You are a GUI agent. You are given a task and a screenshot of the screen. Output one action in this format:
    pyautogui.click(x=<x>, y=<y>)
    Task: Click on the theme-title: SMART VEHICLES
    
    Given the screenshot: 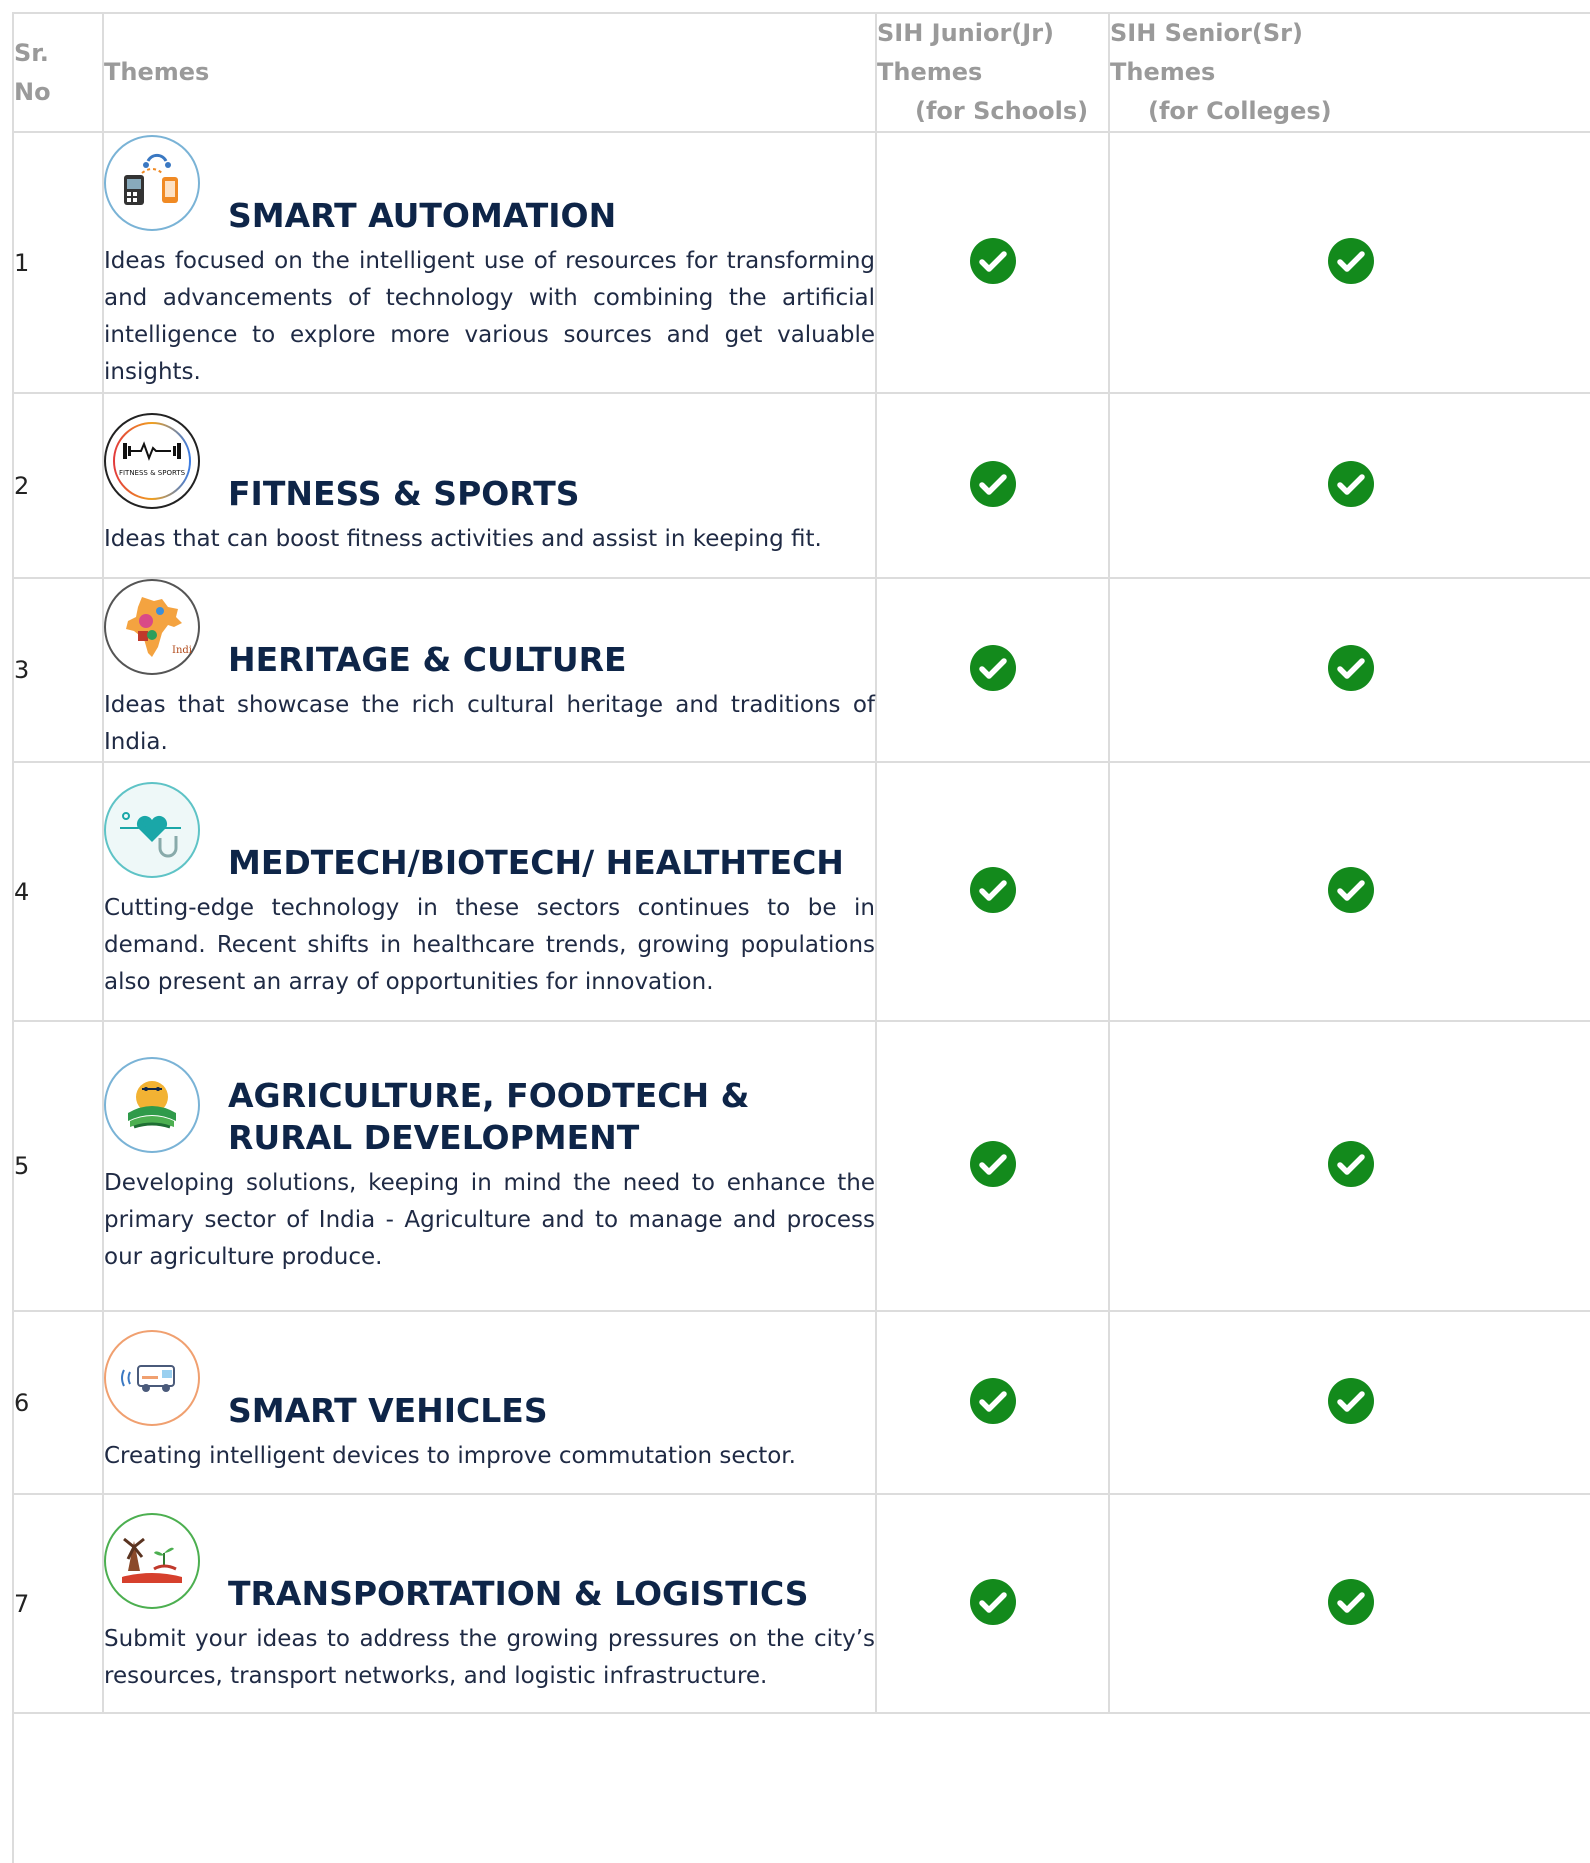 What is the action you would take?
    pyautogui.click(x=388, y=1410)
    